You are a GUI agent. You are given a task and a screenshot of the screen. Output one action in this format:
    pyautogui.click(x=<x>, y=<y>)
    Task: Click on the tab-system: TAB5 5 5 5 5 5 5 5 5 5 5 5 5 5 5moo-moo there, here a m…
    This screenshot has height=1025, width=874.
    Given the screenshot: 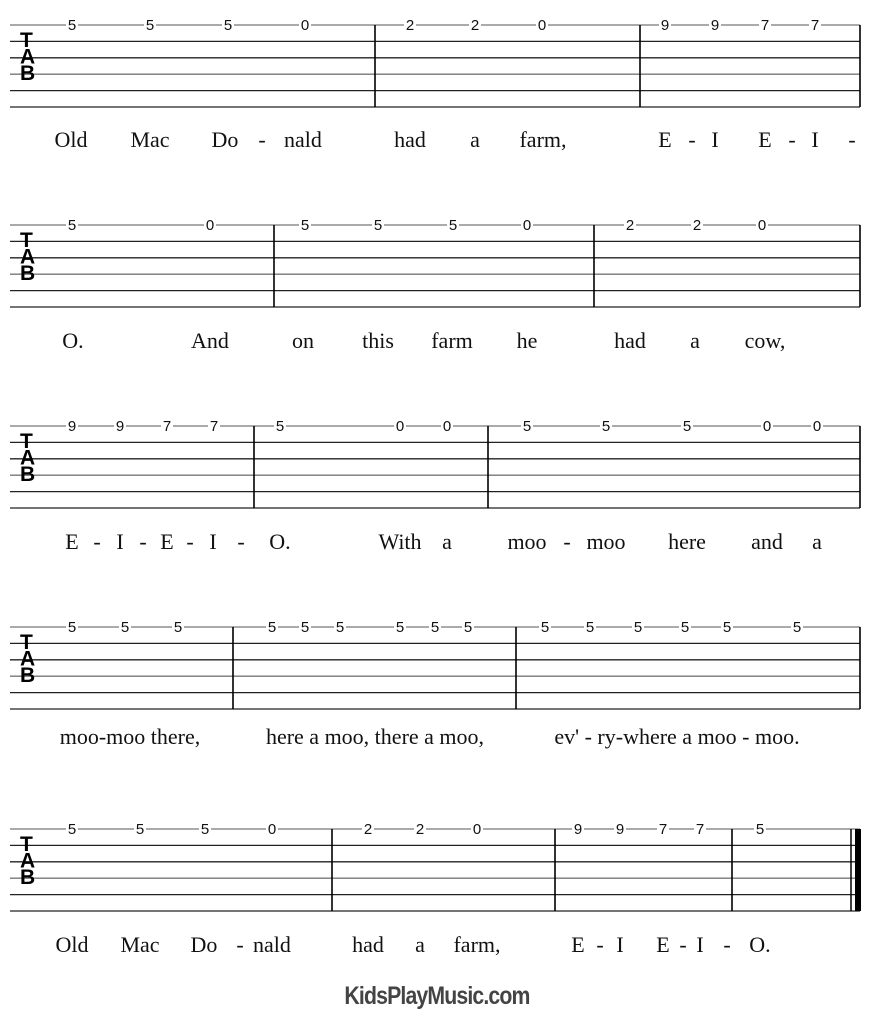 What is the action you would take?
    pyautogui.click(x=435, y=684)
    